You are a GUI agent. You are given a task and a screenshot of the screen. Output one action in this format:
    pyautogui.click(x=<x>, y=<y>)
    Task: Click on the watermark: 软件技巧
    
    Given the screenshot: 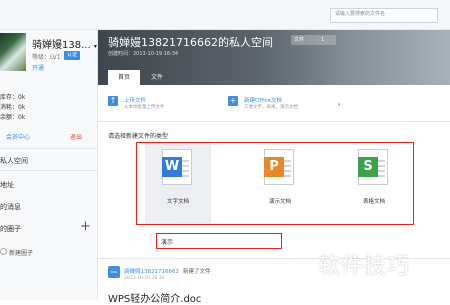 What is the action you would take?
    pyautogui.click(x=364, y=266)
    